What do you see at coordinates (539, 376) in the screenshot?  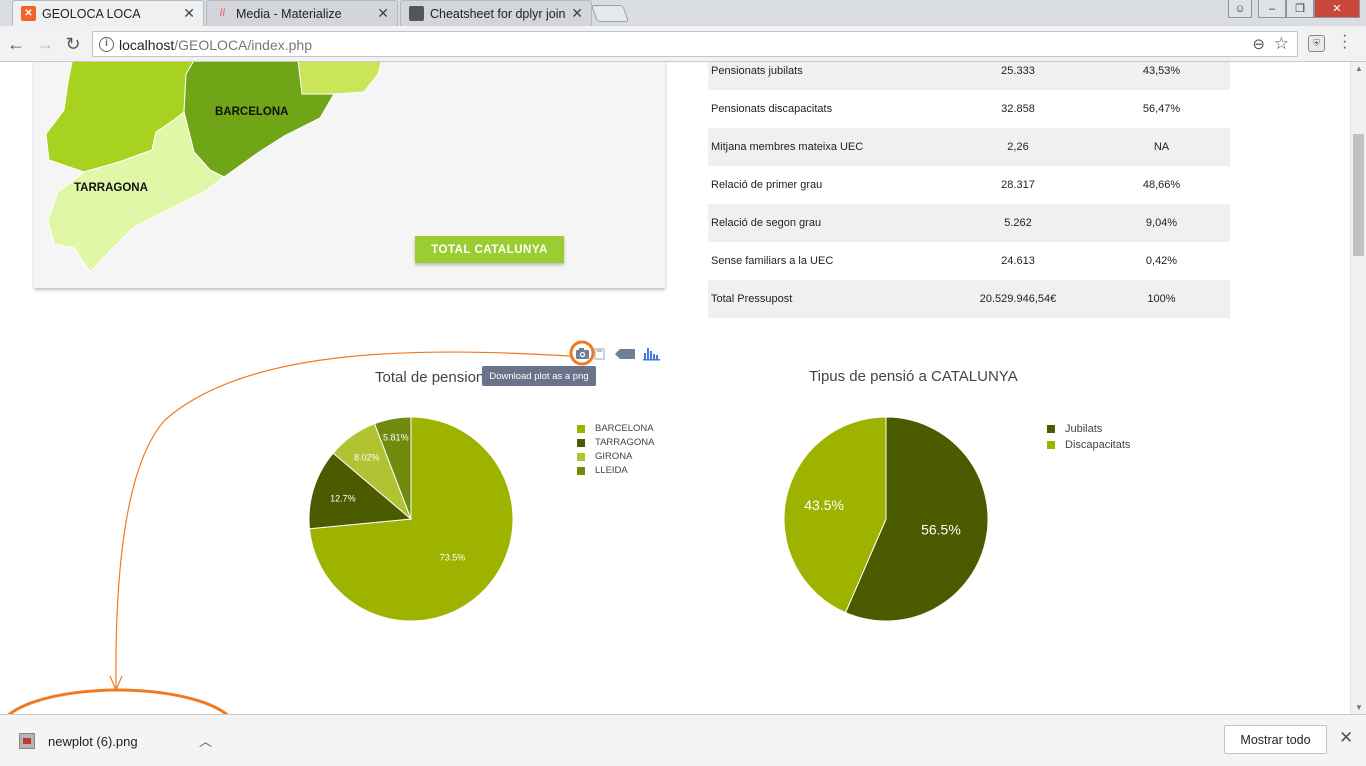 I see `modebar-tooltip: Download plot as a png` at bounding box center [539, 376].